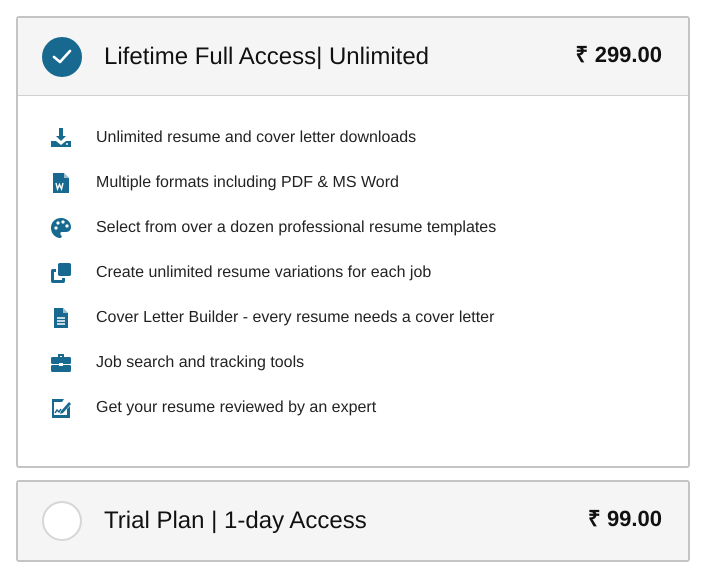 The height and width of the screenshot is (578, 702). I want to click on plan-card: Trial Plan | 1-day Access ₹ 99.00, so click(353, 521).